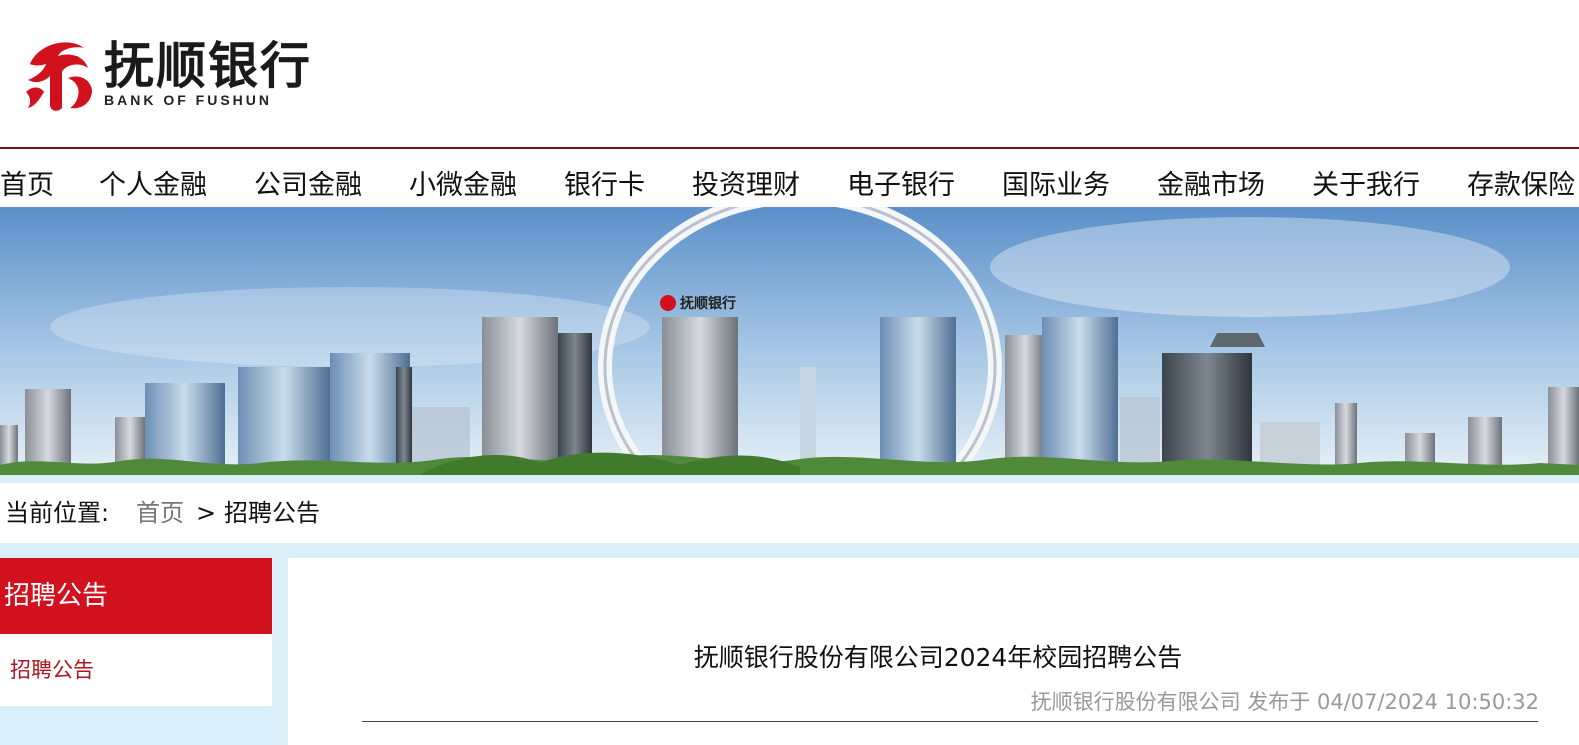 This screenshot has width=1579, height=745. I want to click on breadcrumb: 当前位置: 首页 > 招聘公告, so click(789, 513).